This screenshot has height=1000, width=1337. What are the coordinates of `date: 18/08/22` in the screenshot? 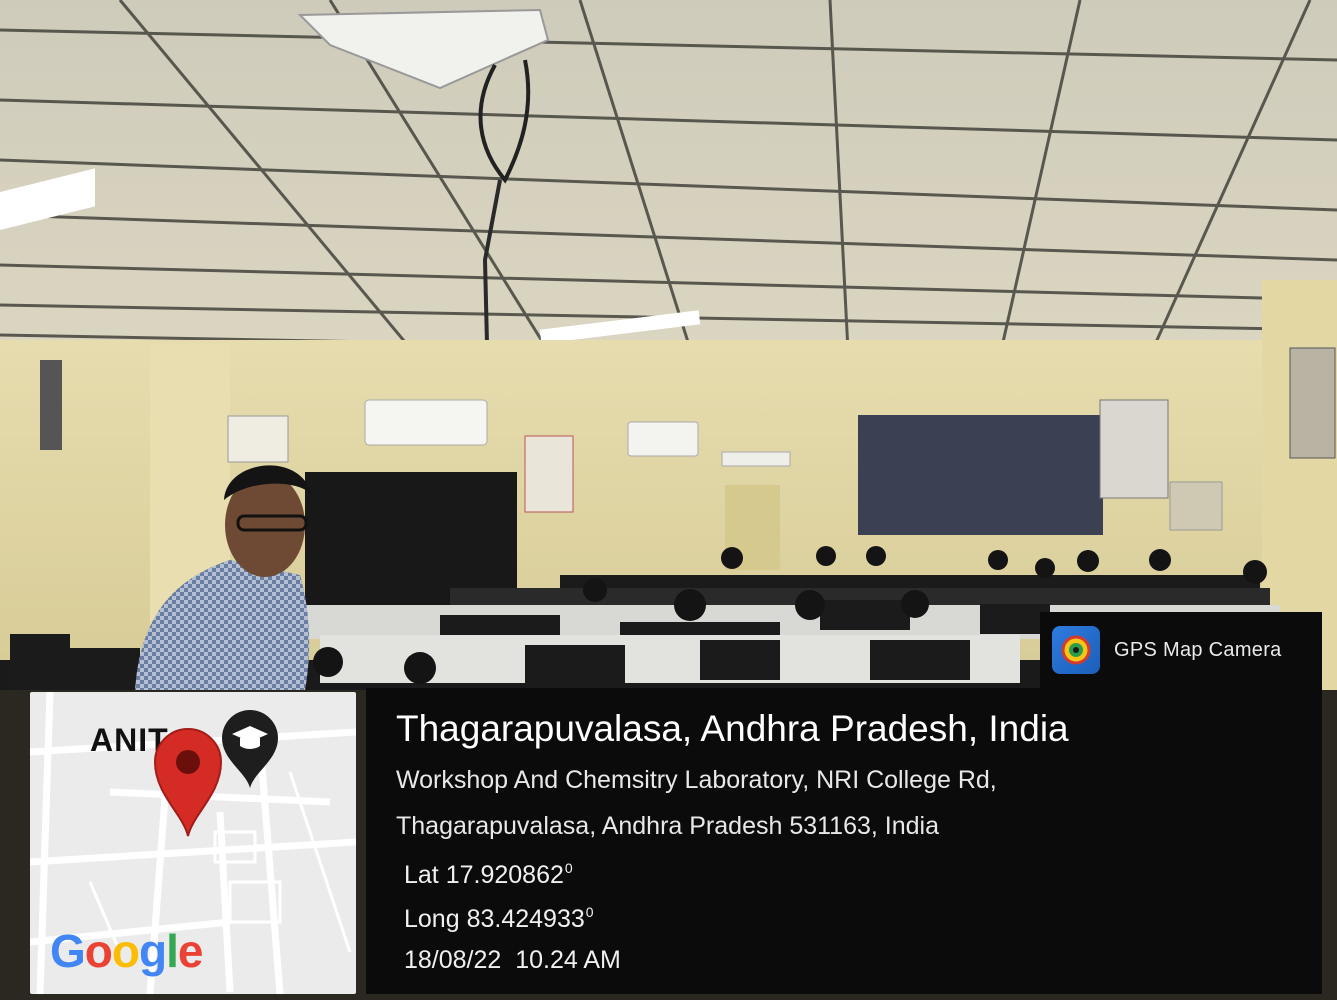 It's located at (453, 960).